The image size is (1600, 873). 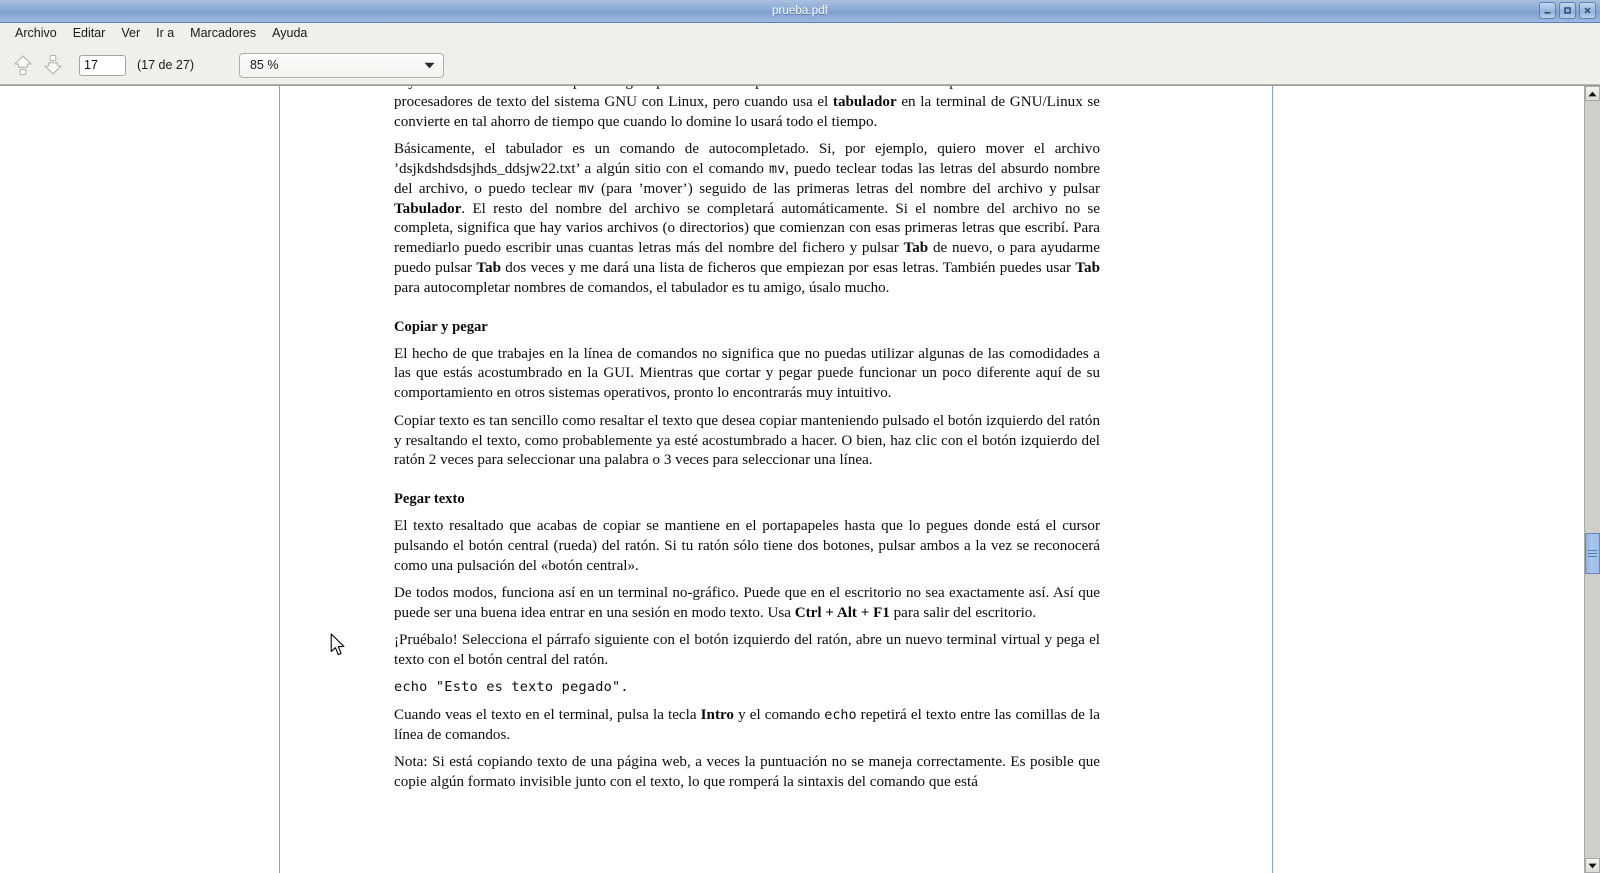 I want to click on titlebar: prueba.pdf, so click(x=800, y=11).